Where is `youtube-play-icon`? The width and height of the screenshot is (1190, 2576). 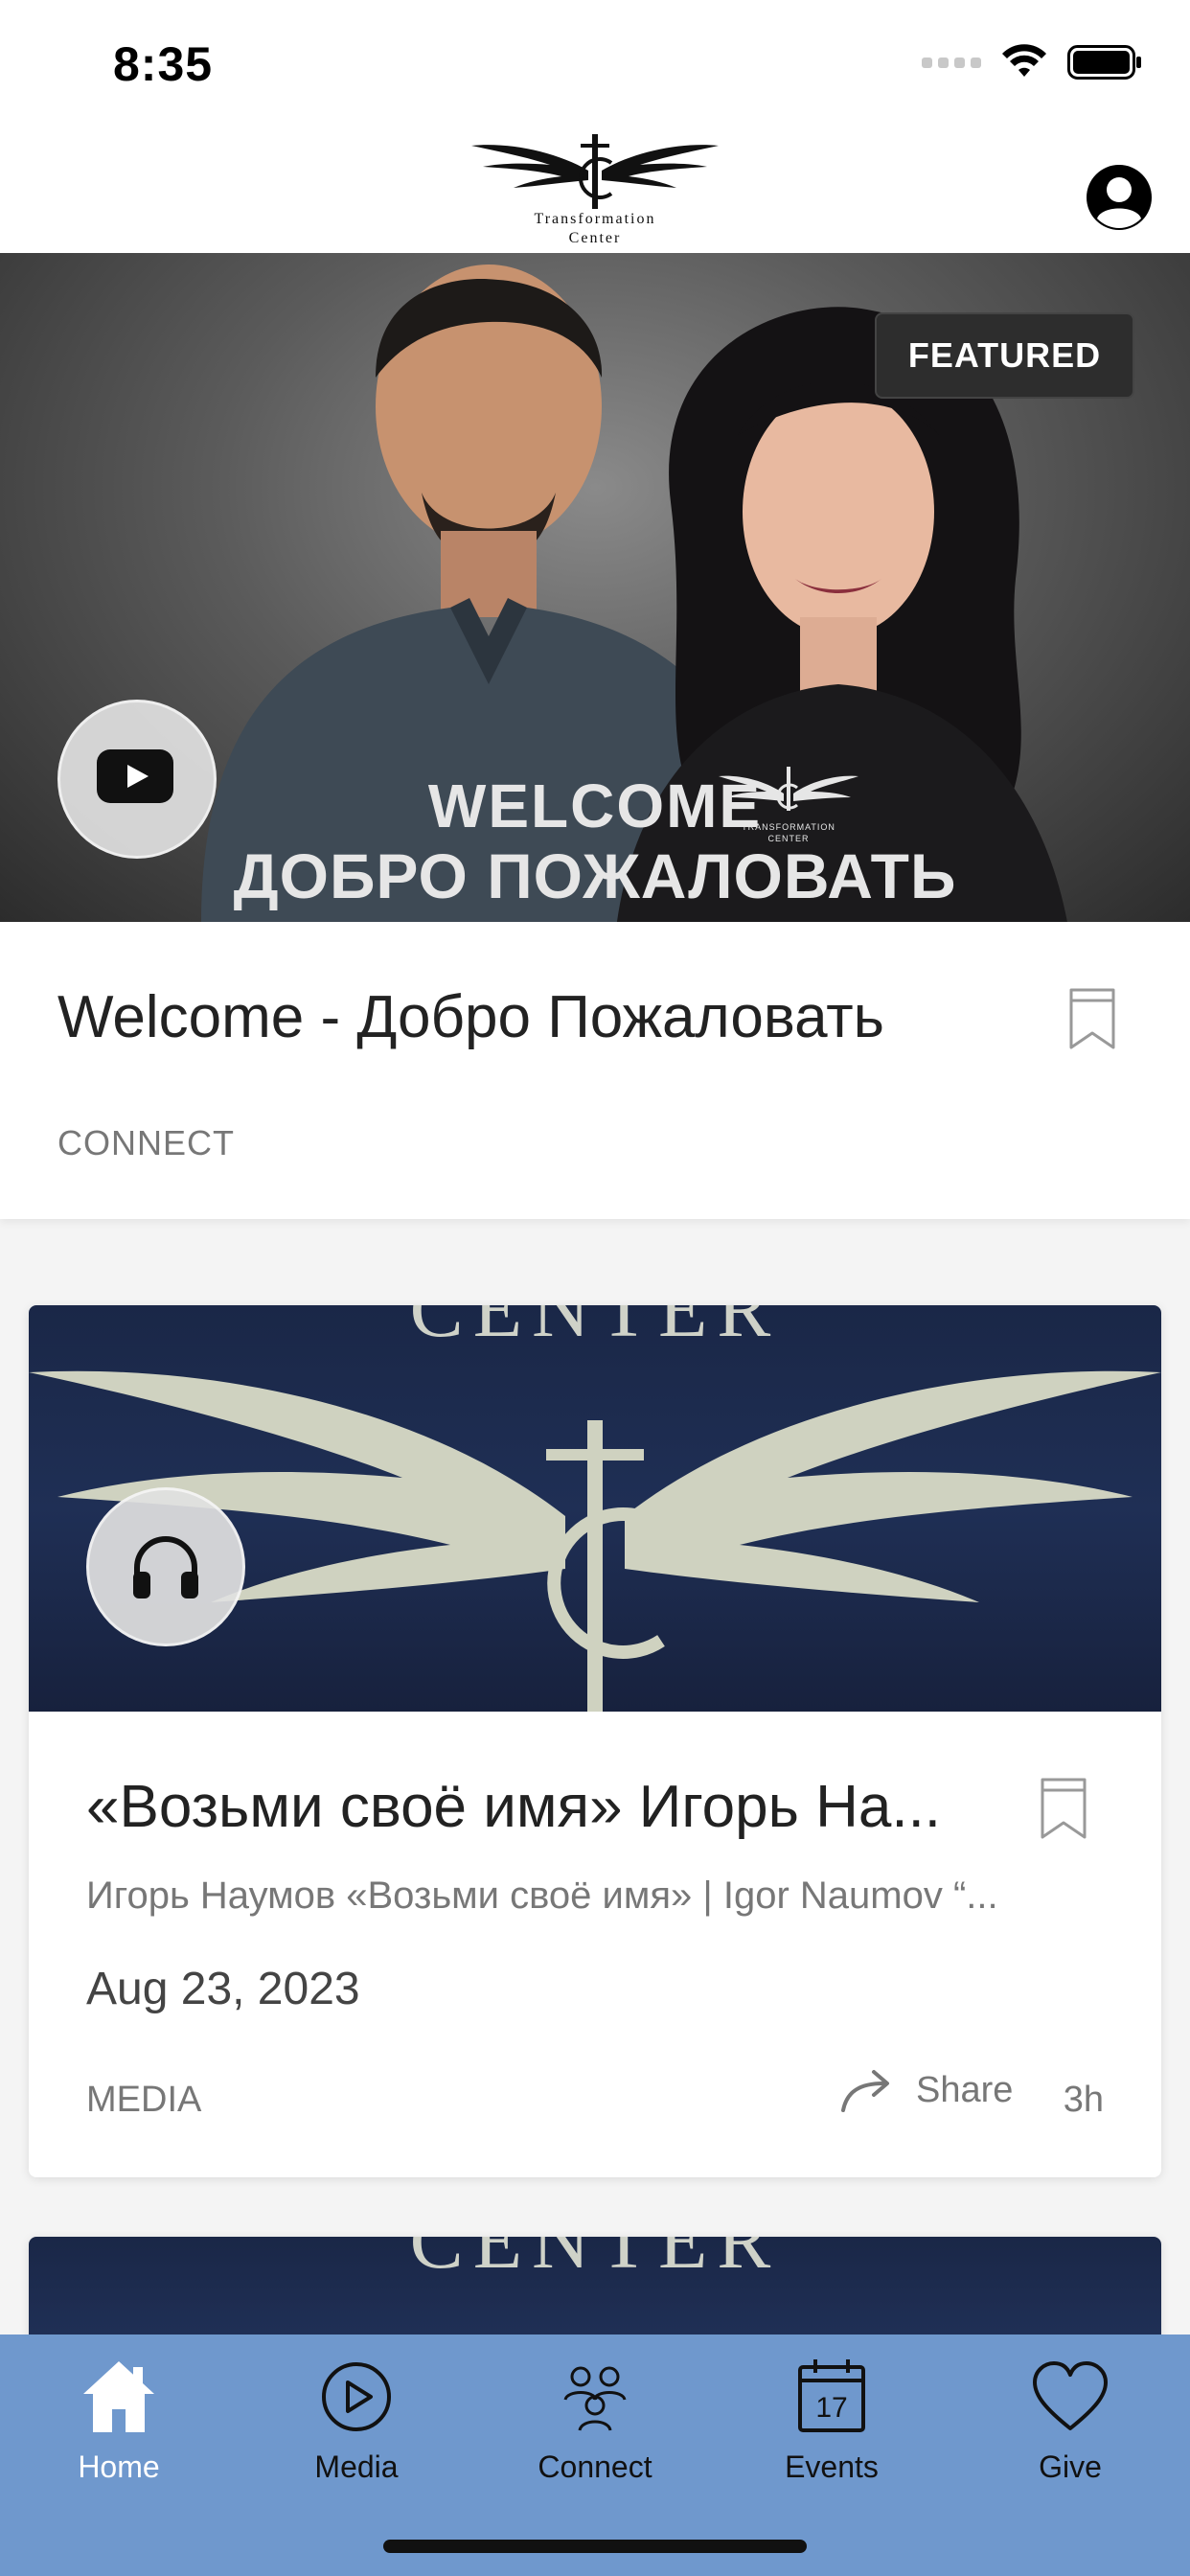
youtube-play-icon is located at coordinates (135, 776).